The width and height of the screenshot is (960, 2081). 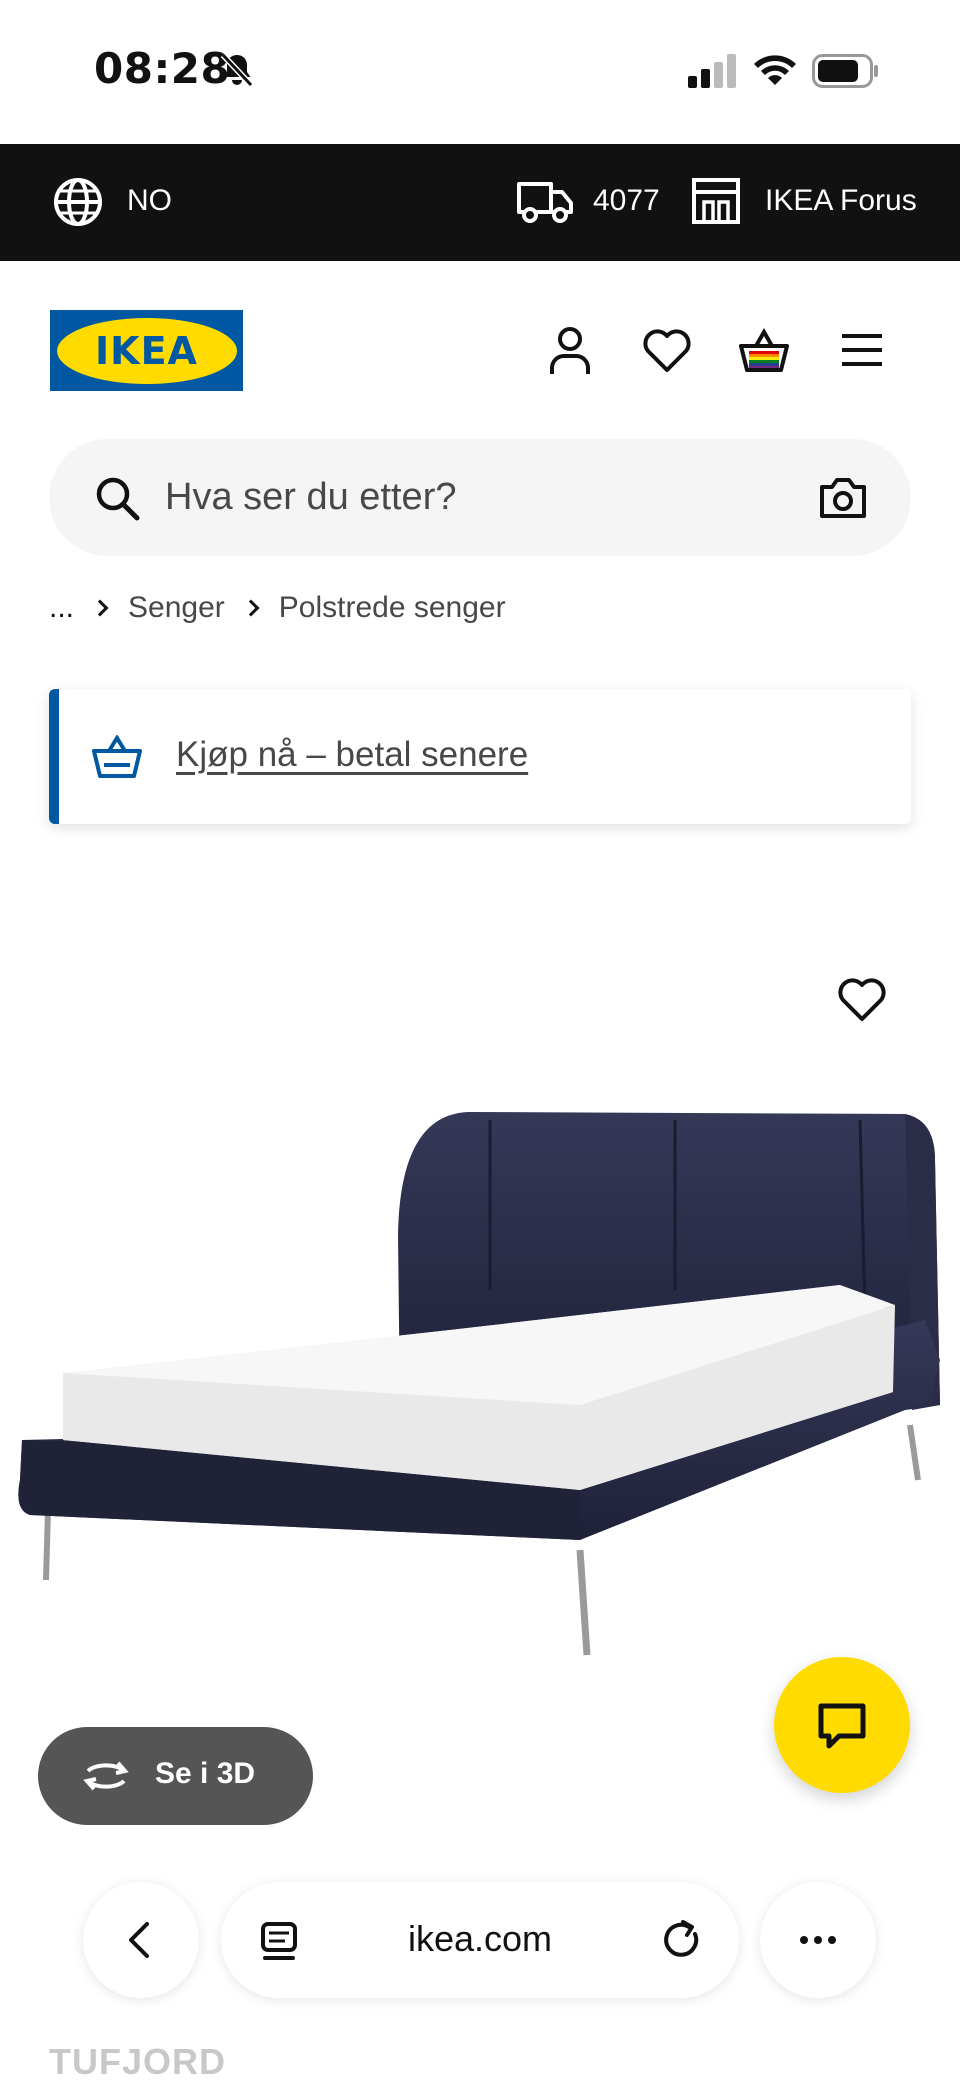 I want to click on ikea-logo: IKEA, so click(x=146, y=350).